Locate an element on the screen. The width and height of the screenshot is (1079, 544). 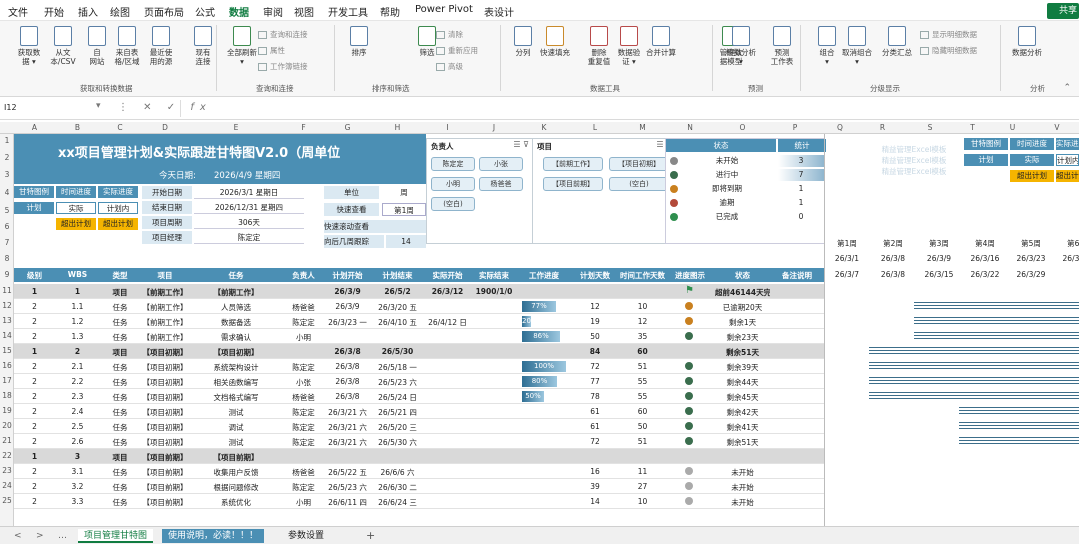
slicer-item-owner-2: 小明 is located at coordinates (453, 184).